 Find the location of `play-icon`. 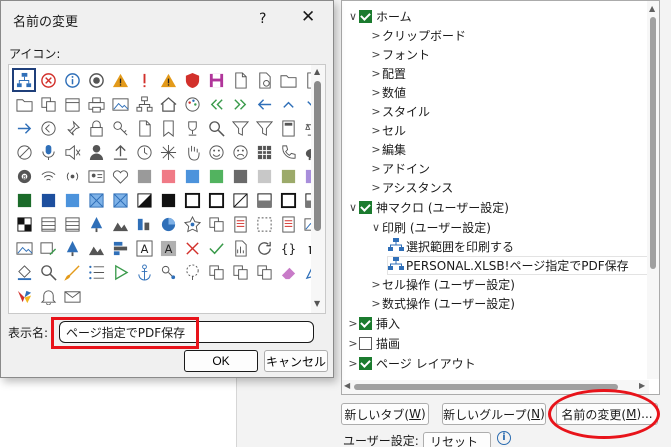

play-icon is located at coordinates (120, 272).